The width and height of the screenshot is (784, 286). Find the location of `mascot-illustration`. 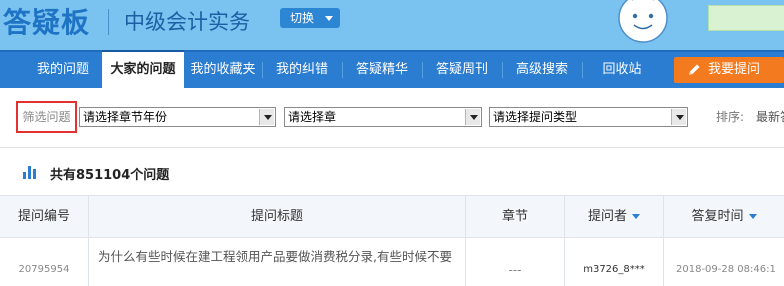

mascot-illustration is located at coordinates (643, 21).